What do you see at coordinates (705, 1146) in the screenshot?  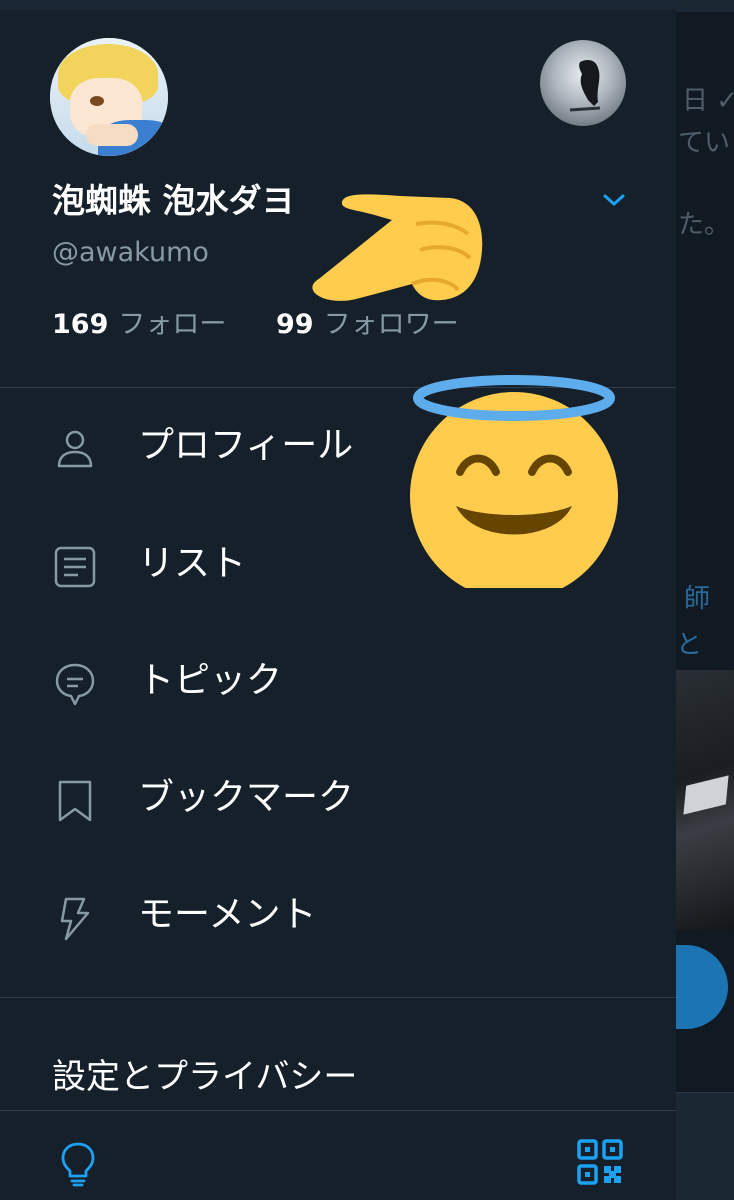 I see `bottom-nav-fragment` at bounding box center [705, 1146].